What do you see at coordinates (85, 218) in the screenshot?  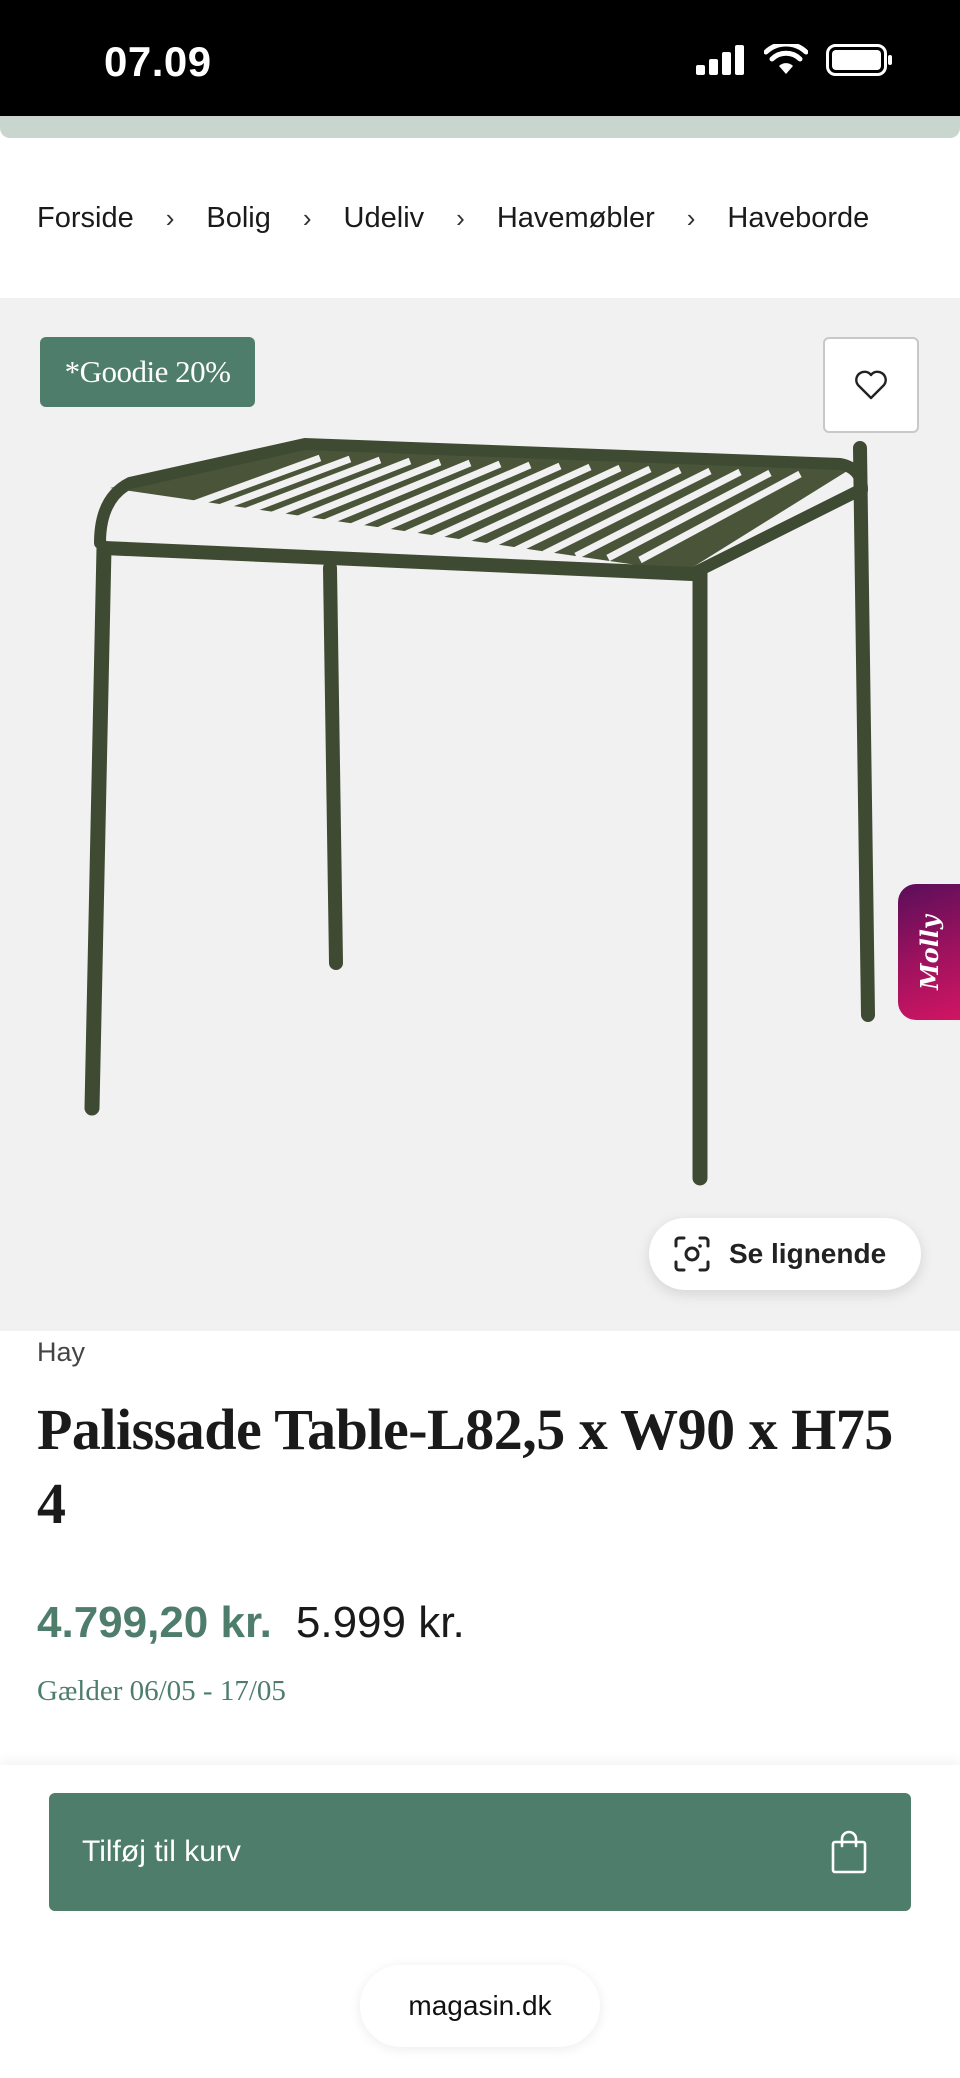 I see `breadcrumb-item-forside: Forside` at bounding box center [85, 218].